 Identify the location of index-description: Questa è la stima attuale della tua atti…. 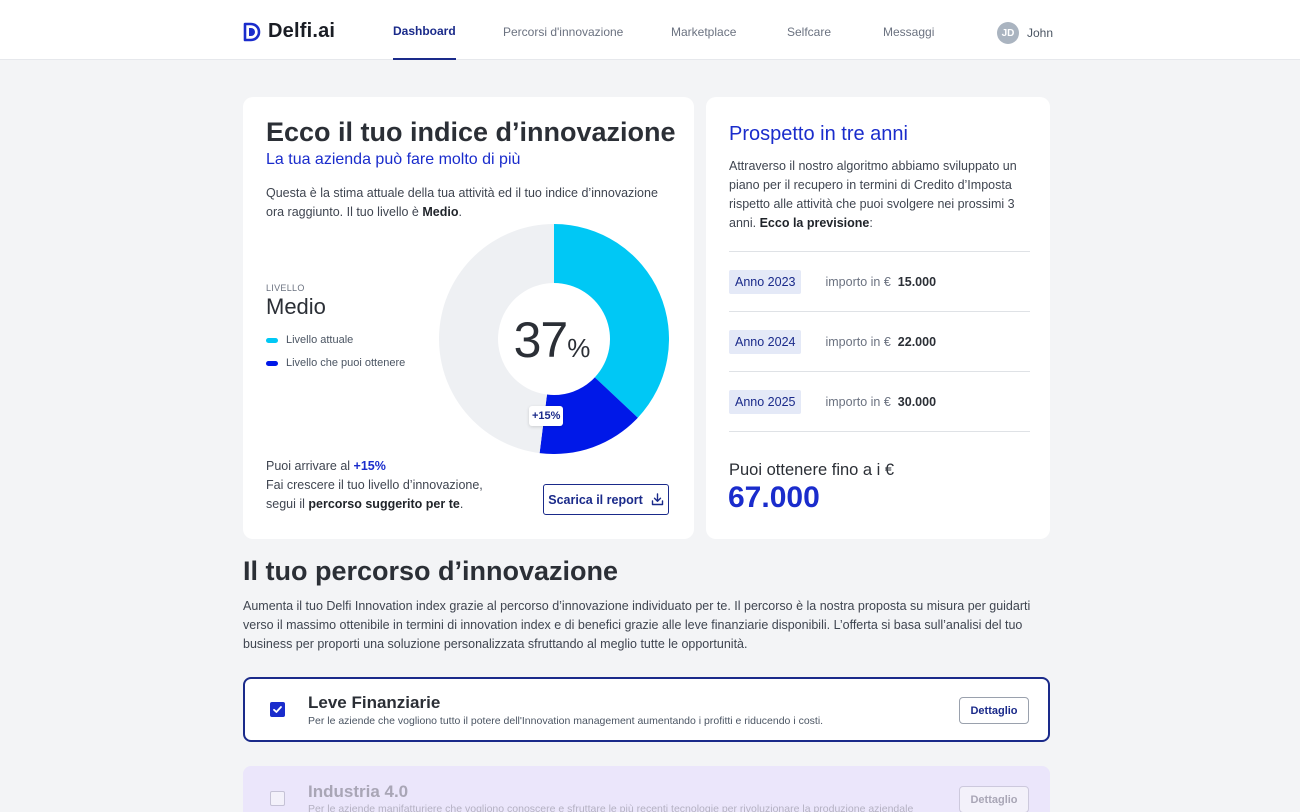
(466, 203).